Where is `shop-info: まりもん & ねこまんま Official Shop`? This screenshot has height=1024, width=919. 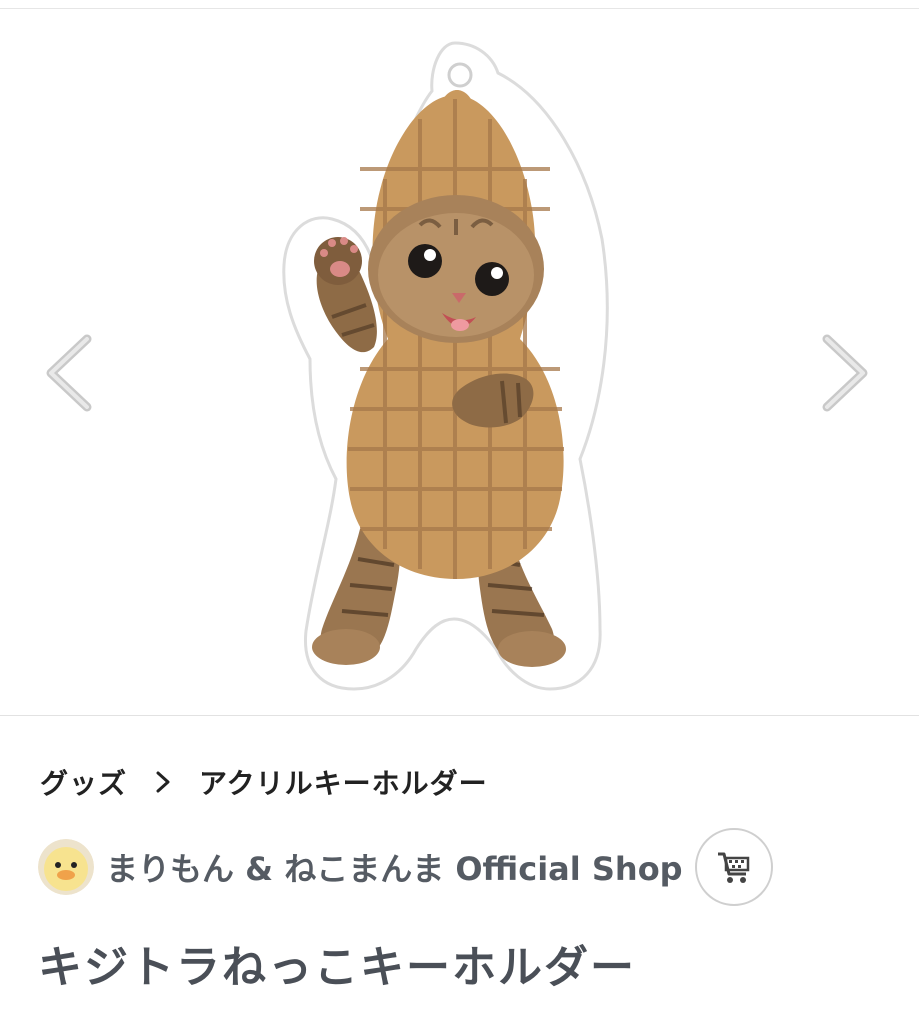 shop-info: まりもん & ねこまんま Official Shop is located at coordinates (468, 867).